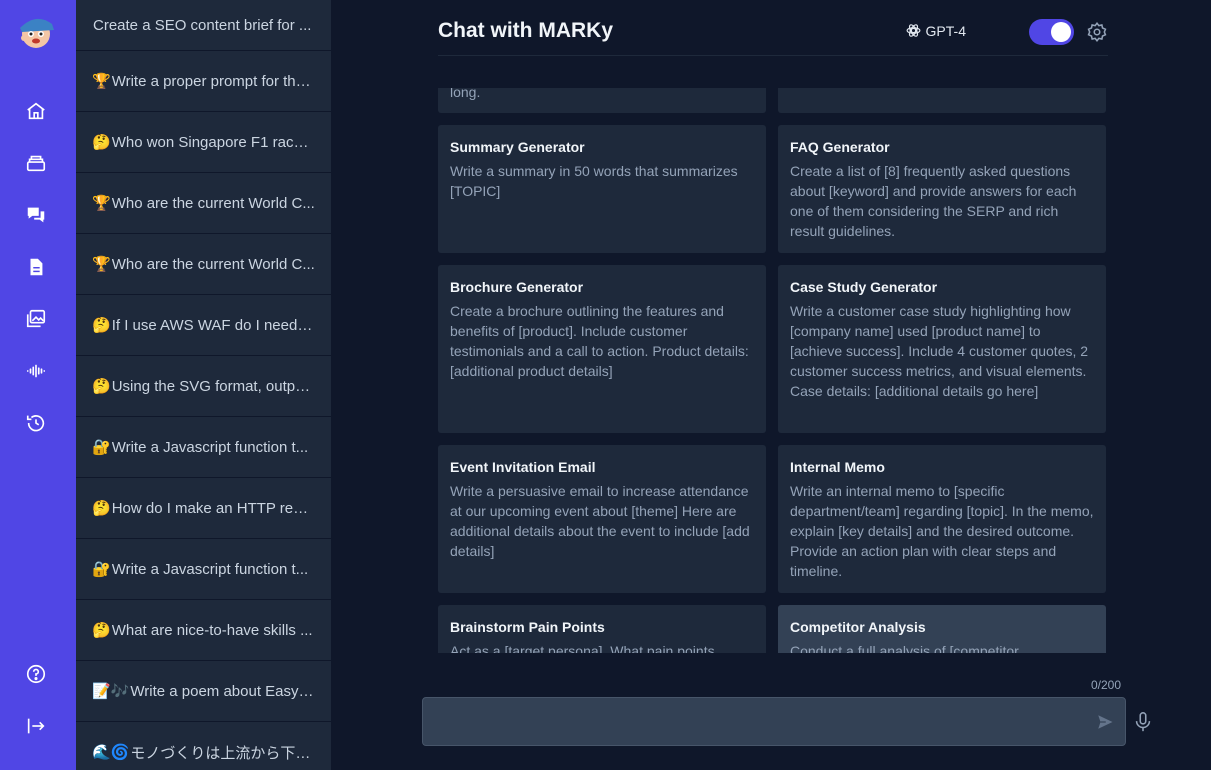  Describe the element at coordinates (942, 100) in the screenshot. I see `prompt-card` at that location.